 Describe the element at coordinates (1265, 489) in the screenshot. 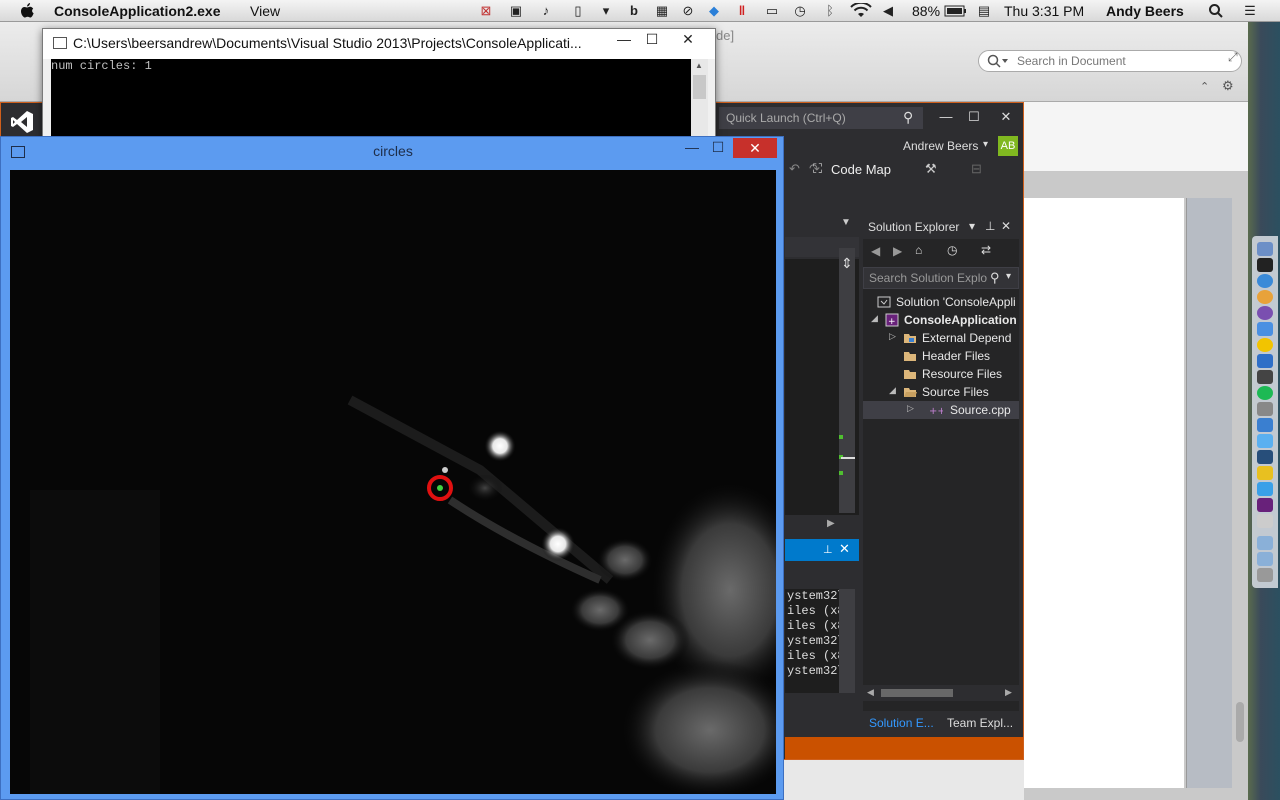

I see `windows-icon` at that location.